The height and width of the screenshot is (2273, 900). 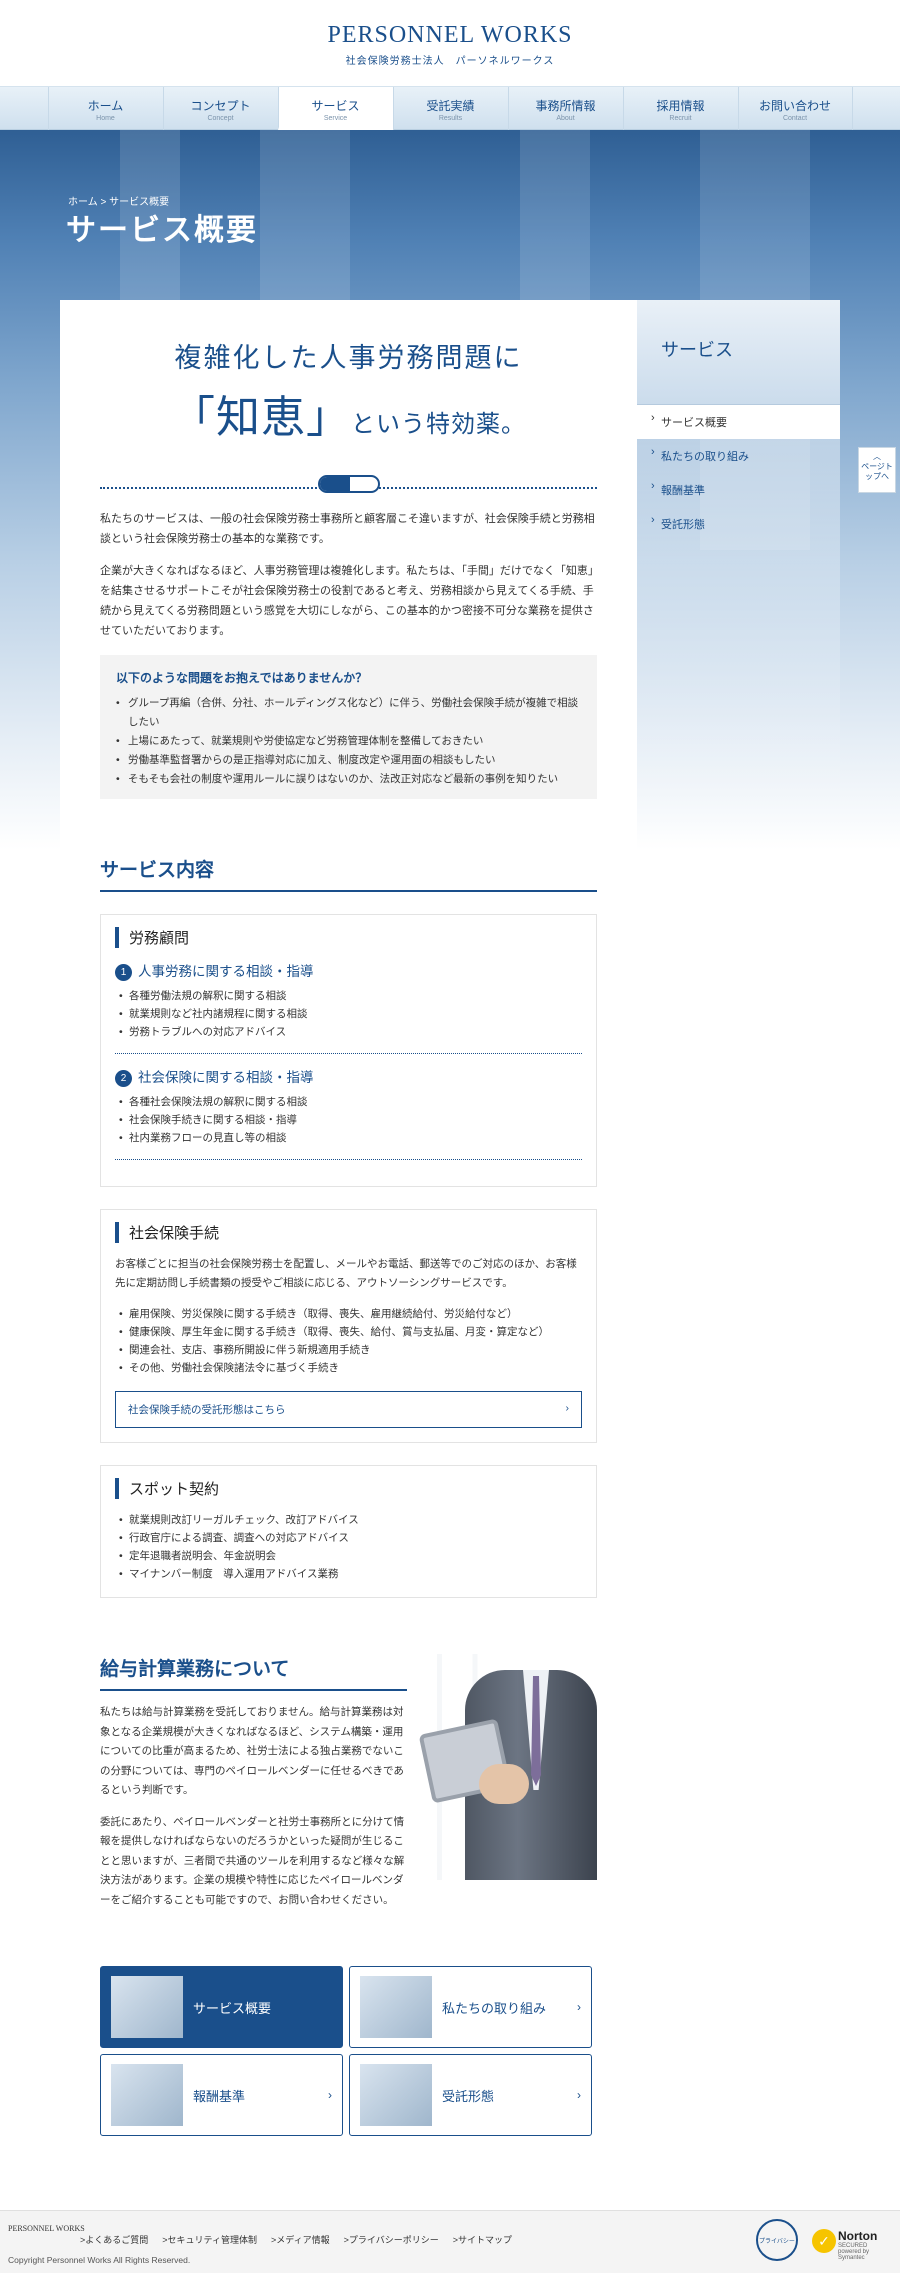 What do you see at coordinates (105, 118) in the screenshot?
I see `nav-sub: Home` at bounding box center [105, 118].